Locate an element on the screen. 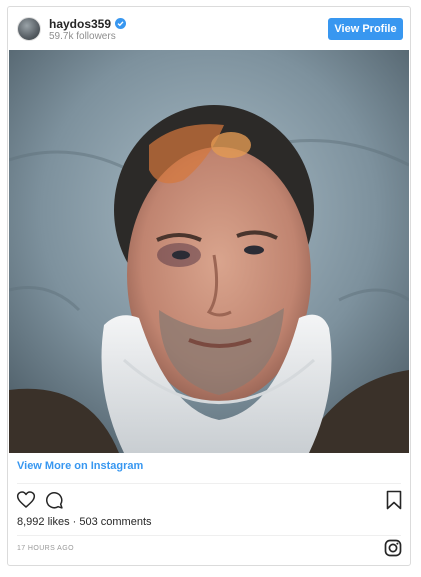  comment-icon is located at coordinates (54, 502).